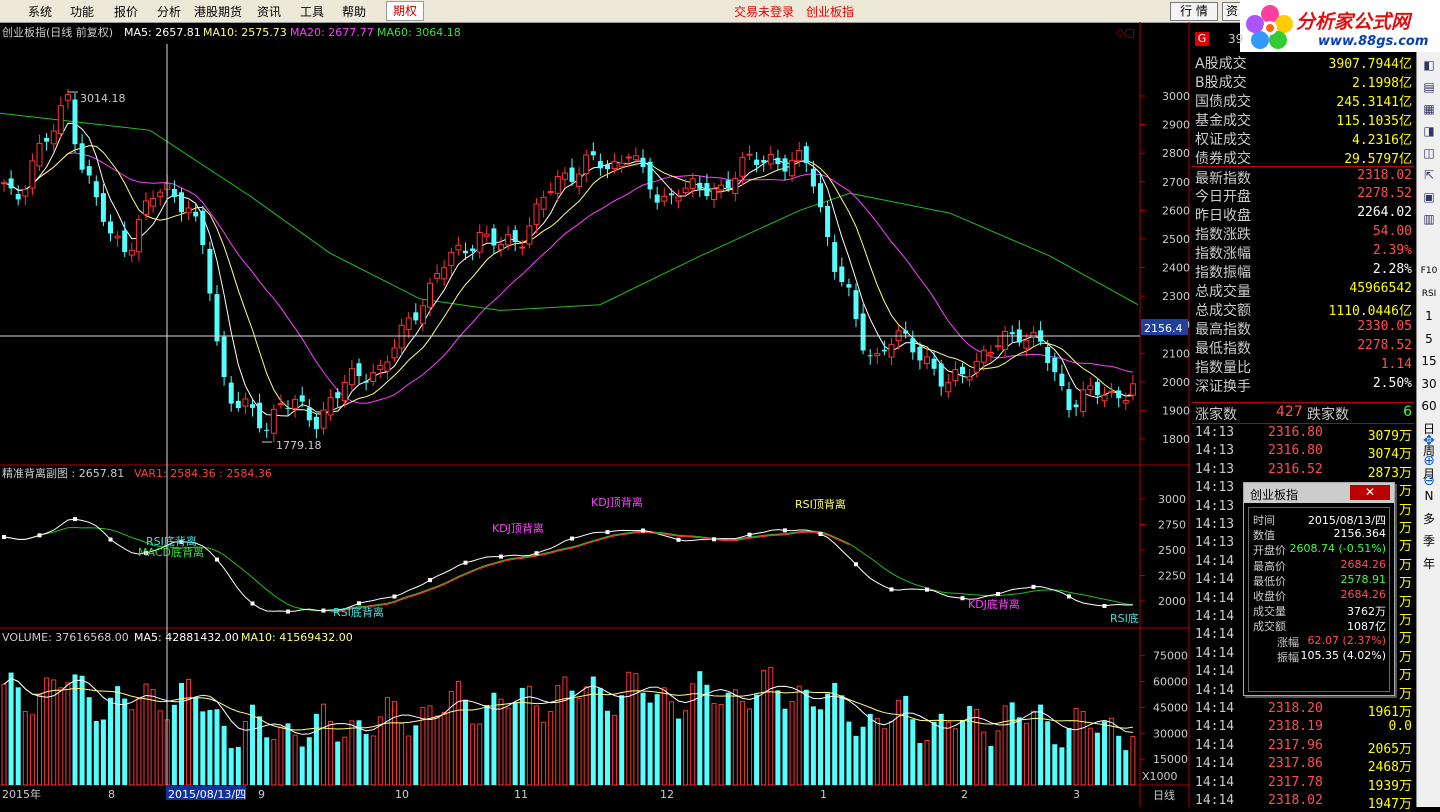 Image resolution: width=1440 pixels, height=812 pixels. What do you see at coordinates (1194, 11) in the screenshot?
I see `quote-button: 行 情` at bounding box center [1194, 11].